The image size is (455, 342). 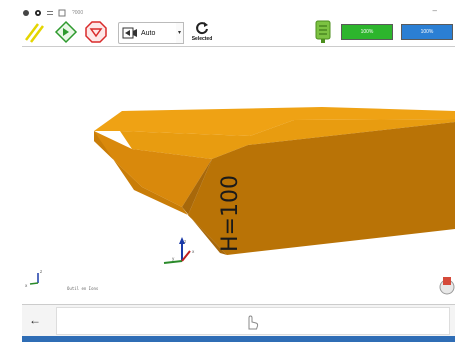 I want to click on mode-dropdown-arrow: ▾, so click(x=180, y=33).